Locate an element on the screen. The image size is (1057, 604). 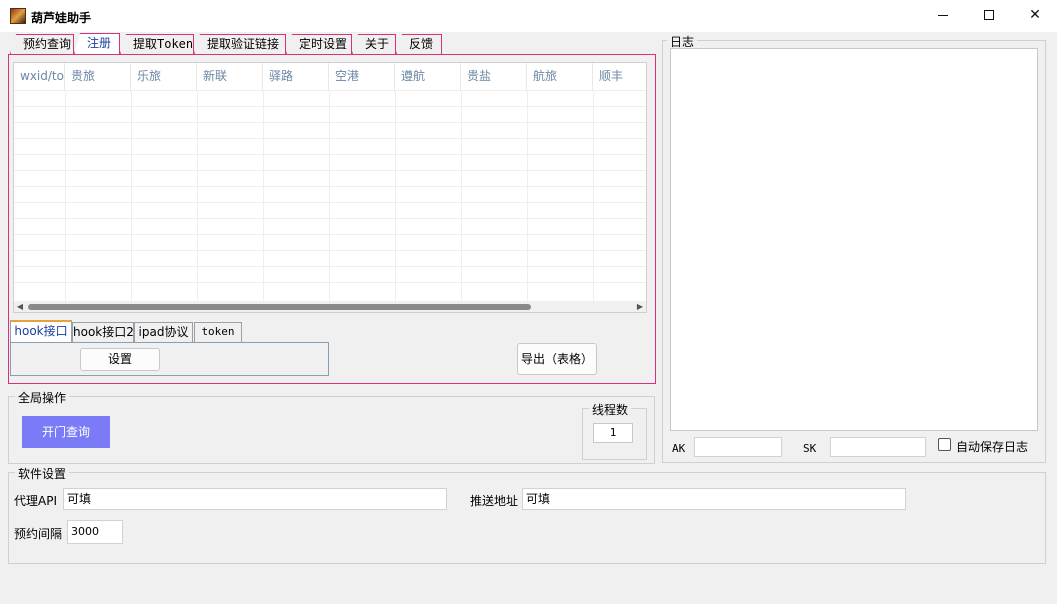
close-icon: ✕ is located at coordinates (1035, 15).